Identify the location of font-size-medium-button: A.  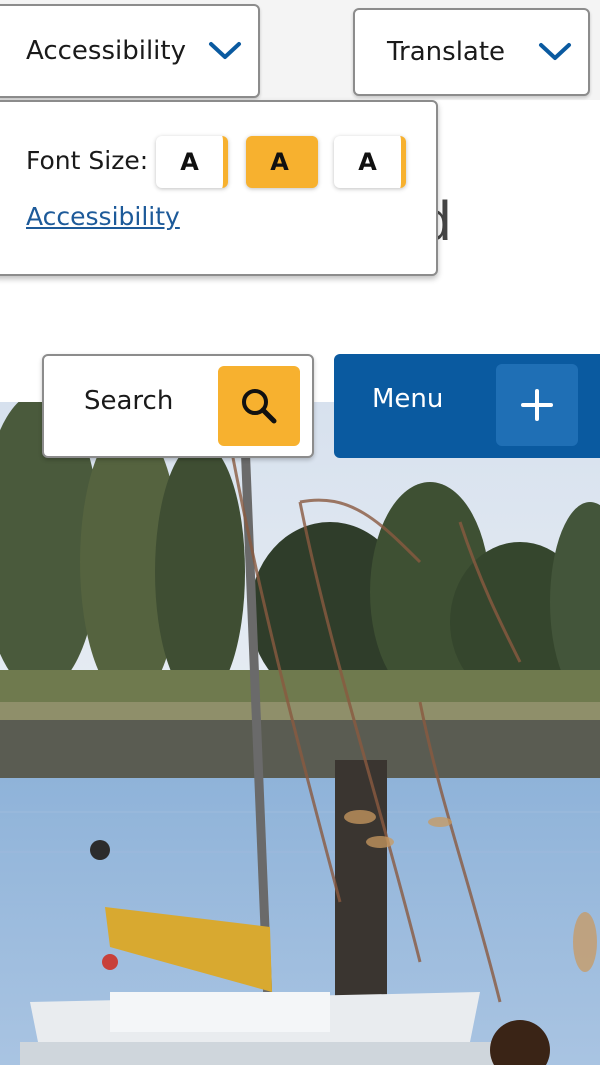
(282, 162).